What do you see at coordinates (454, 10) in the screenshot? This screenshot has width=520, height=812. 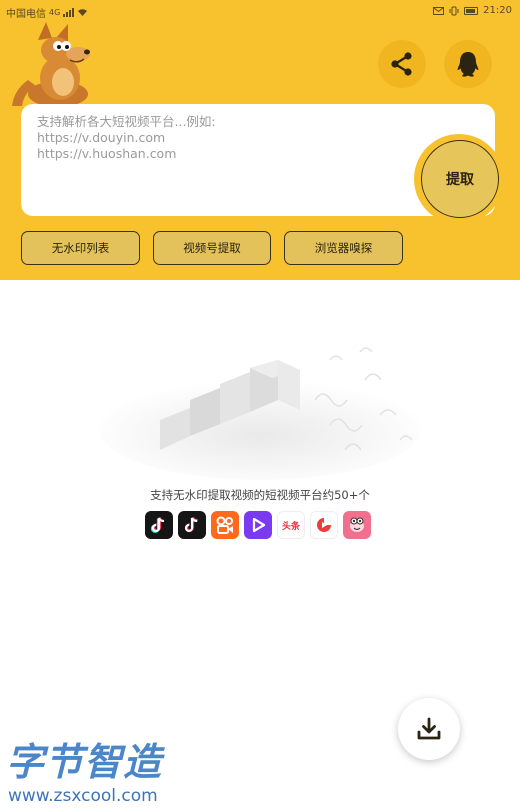 I see `vibrate-icon` at bounding box center [454, 10].